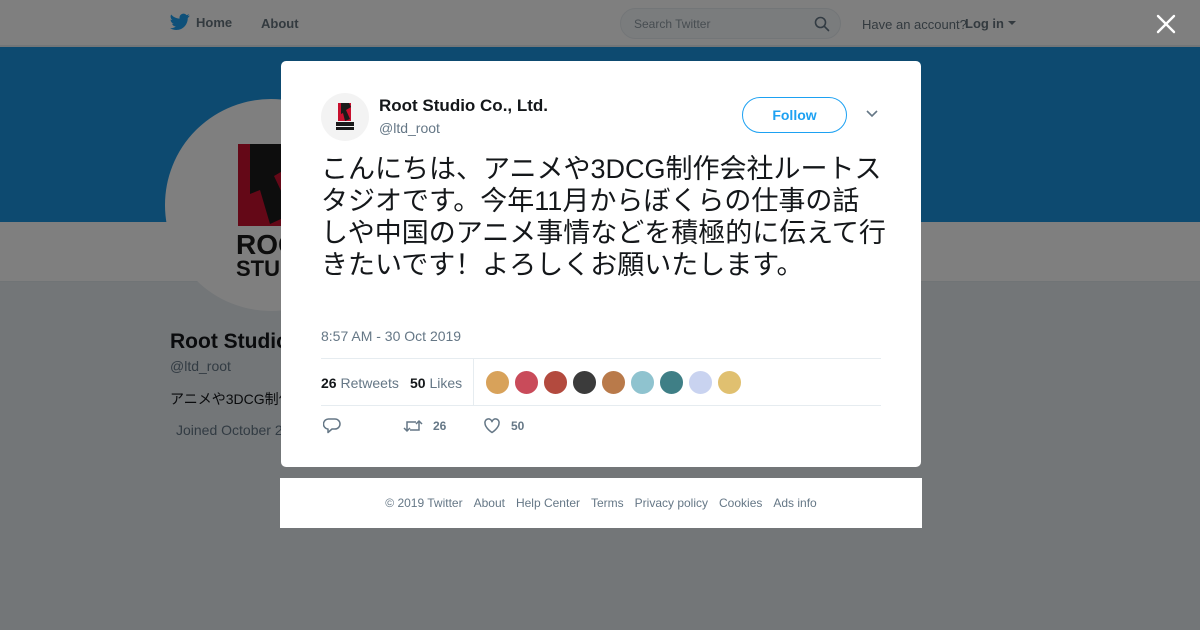 Image resolution: width=1200 pixels, height=630 pixels. What do you see at coordinates (424, 503) in the screenshot?
I see `copyright-text: © 2019 Twitter` at bounding box center [424, 503].